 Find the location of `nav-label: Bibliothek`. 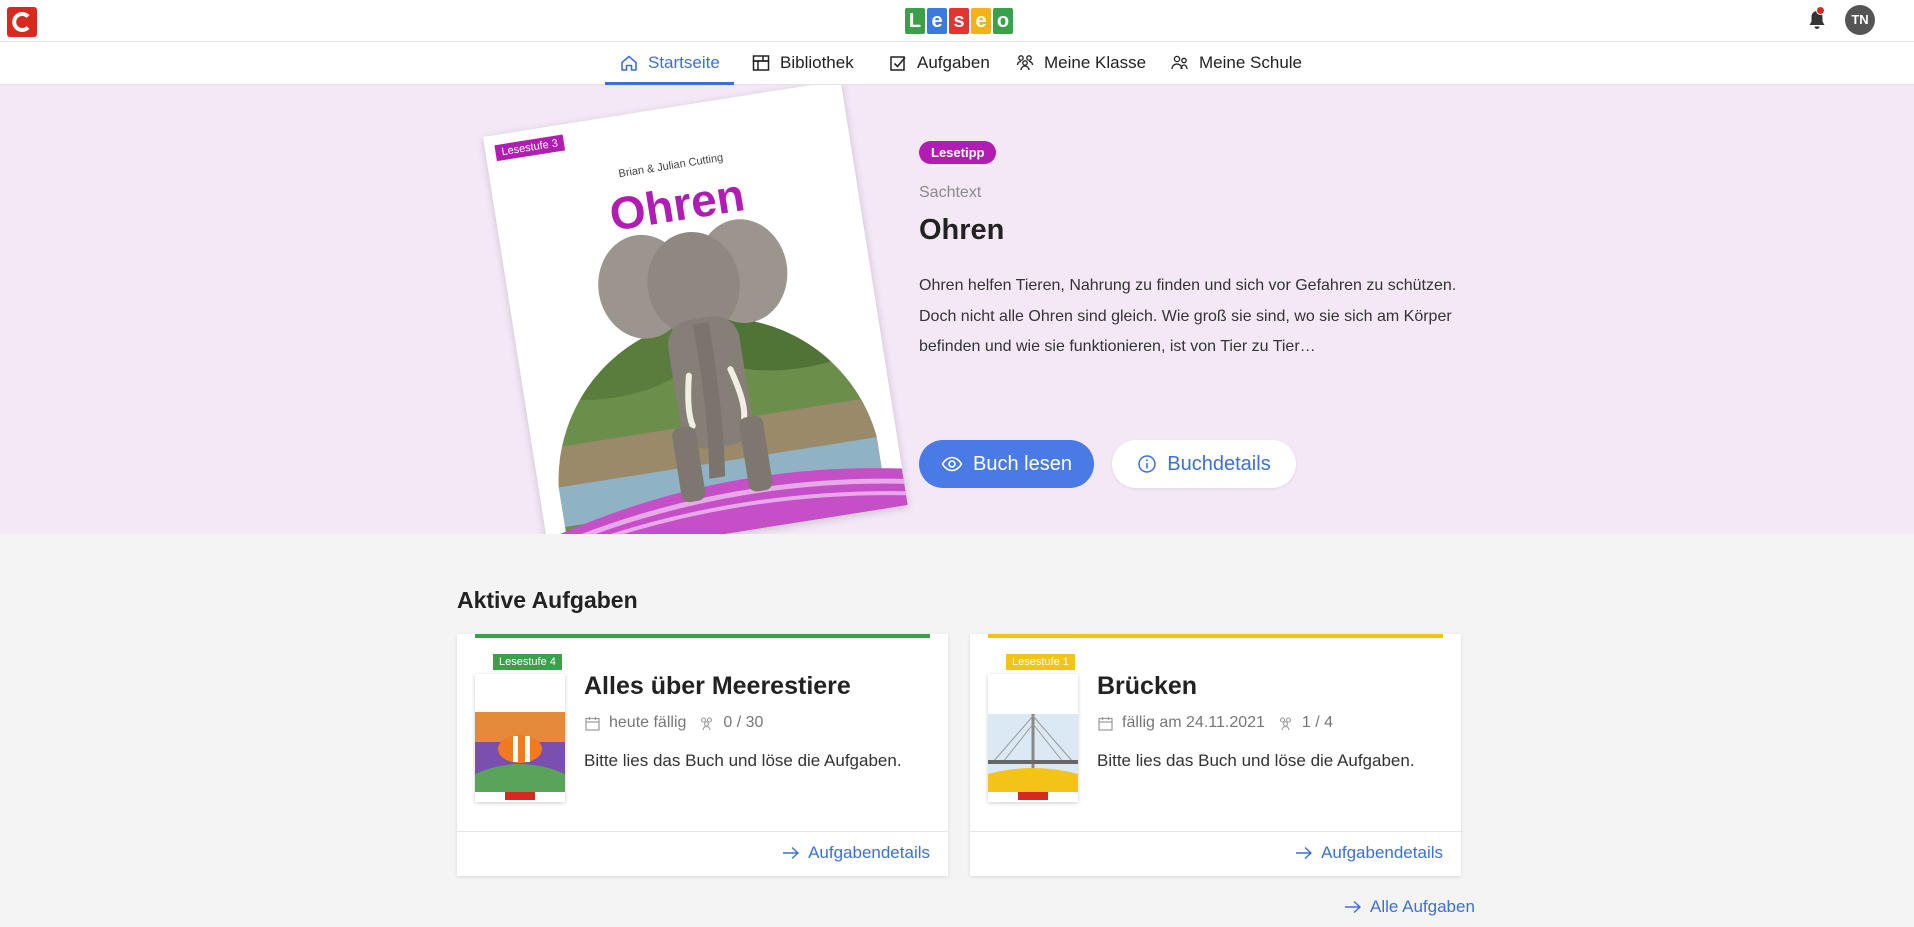

nav-label: Bibliothek is located at coordinates (817, 62).